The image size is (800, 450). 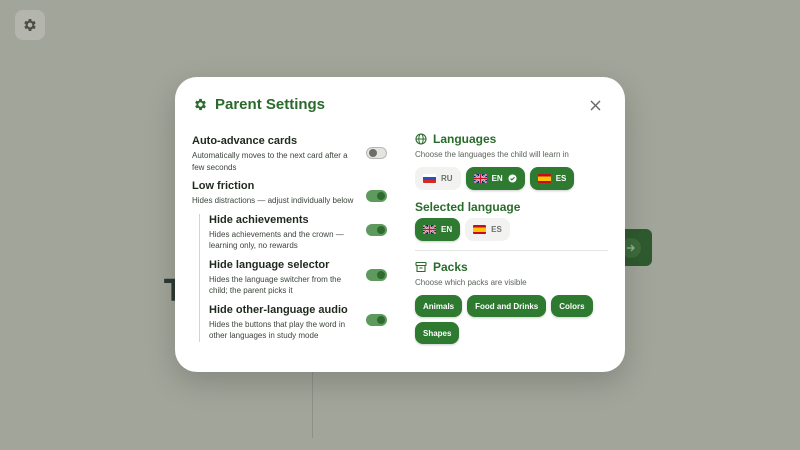 I want to click on pack-chip-food-and-drinks: Food and Drinks, so click(x=507, y=306).